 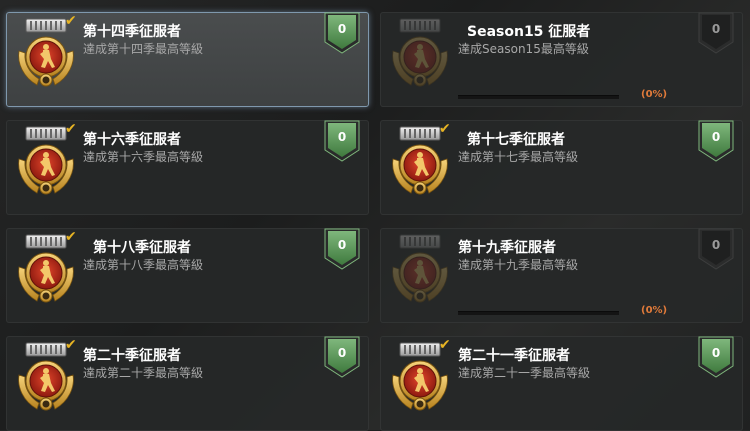 I want to click on achievement-title: 第十七季征服者, so click(x=516, y=140).